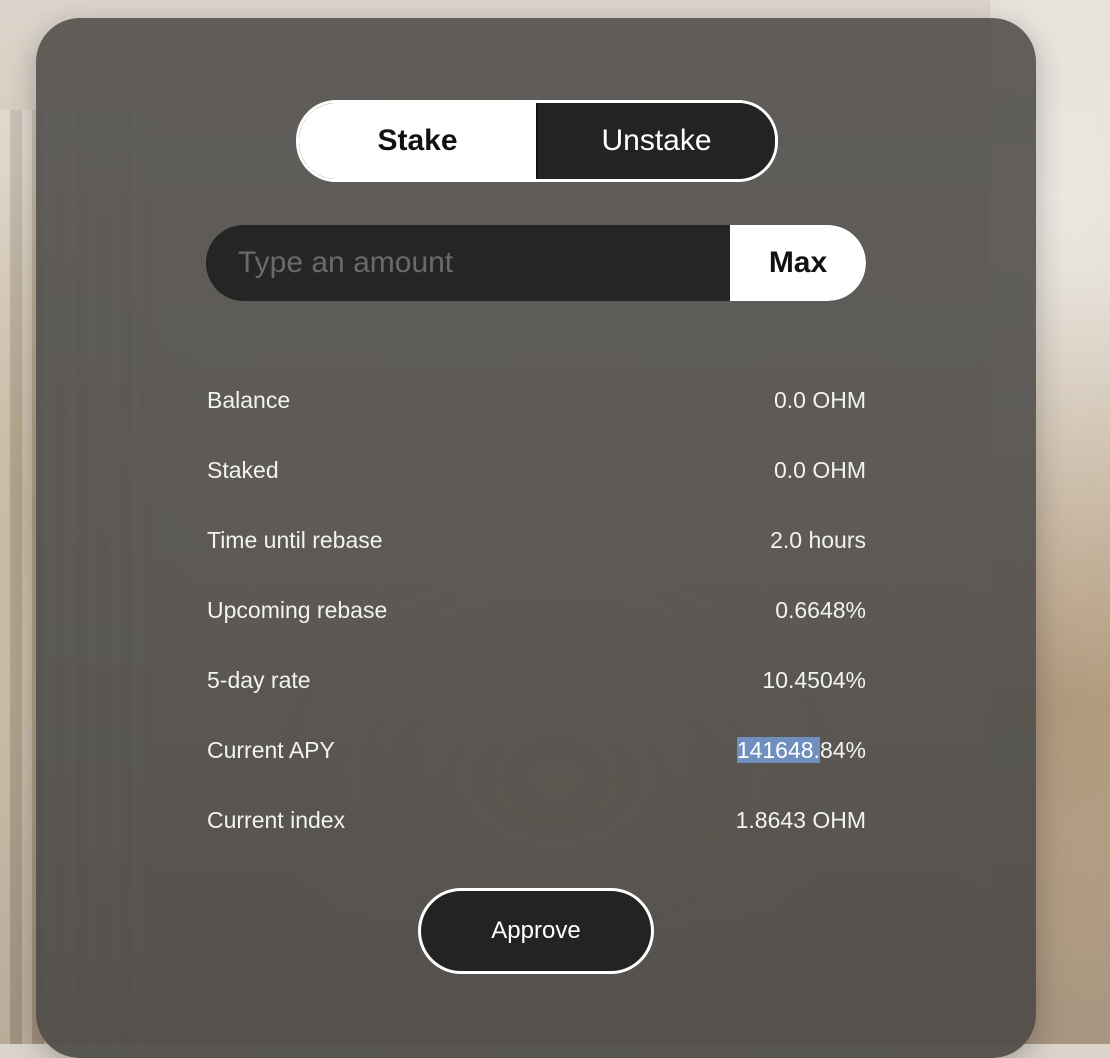  What do you see at coordinates (243, 469) in the screenshot?
I see `stat-label: Staked` at bounding box center [243, 469].